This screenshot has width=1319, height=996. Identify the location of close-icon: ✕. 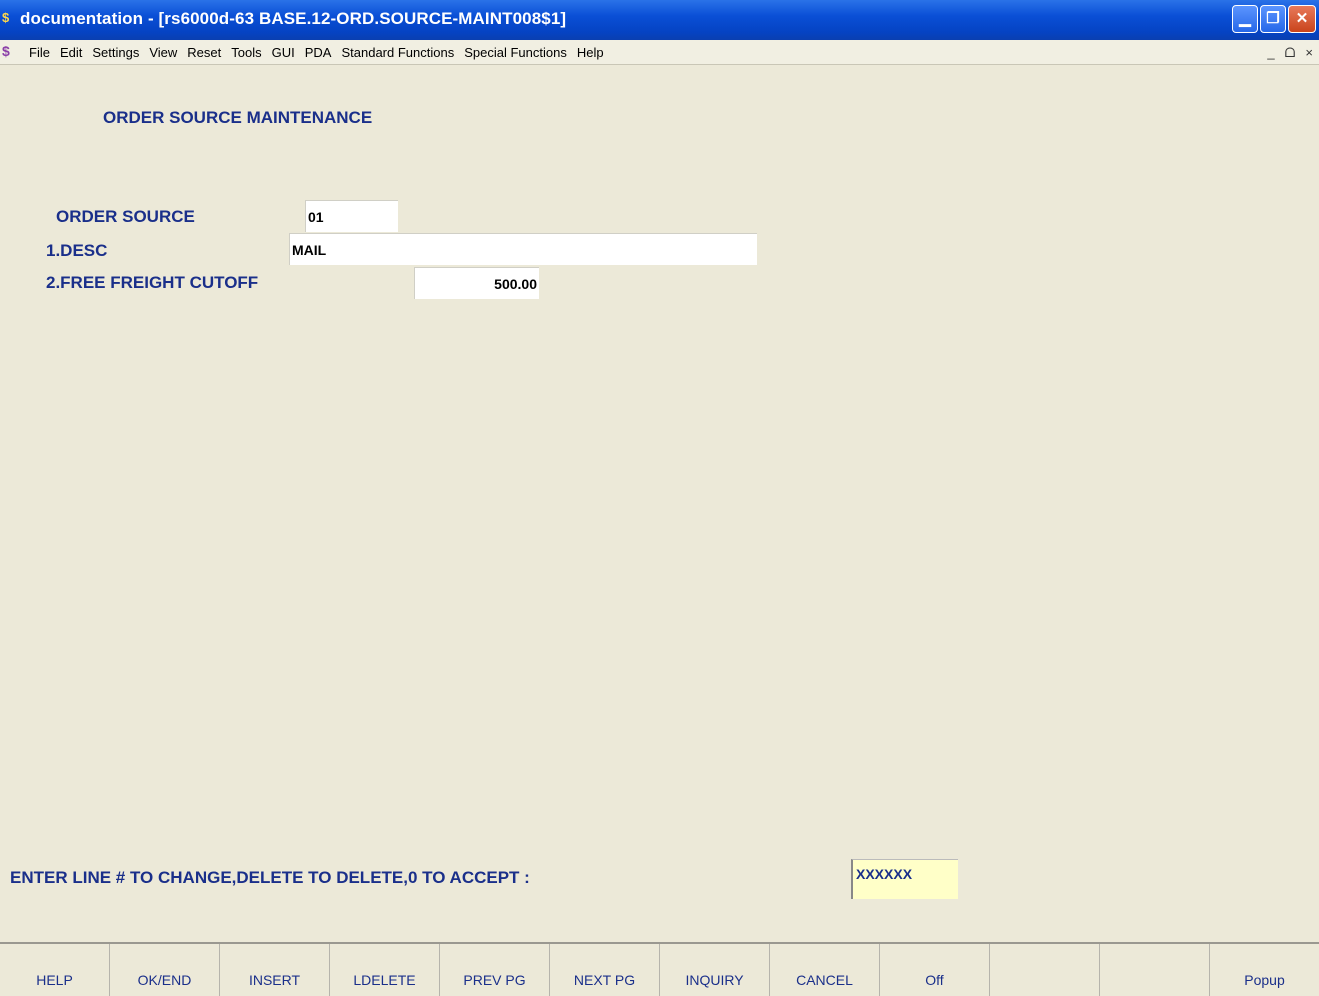
(1302, 18).